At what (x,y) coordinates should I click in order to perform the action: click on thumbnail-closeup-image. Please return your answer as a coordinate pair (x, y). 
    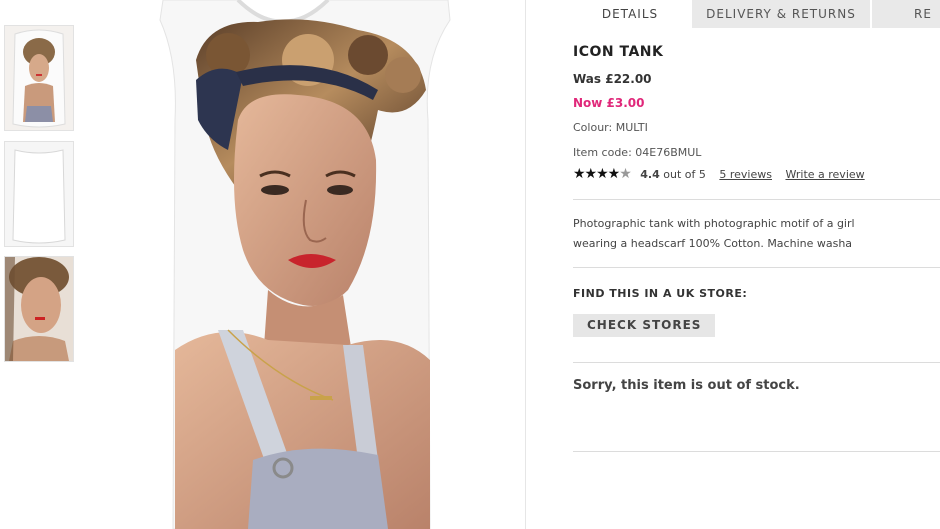
    Looking at the image, I should click on (39, 309).